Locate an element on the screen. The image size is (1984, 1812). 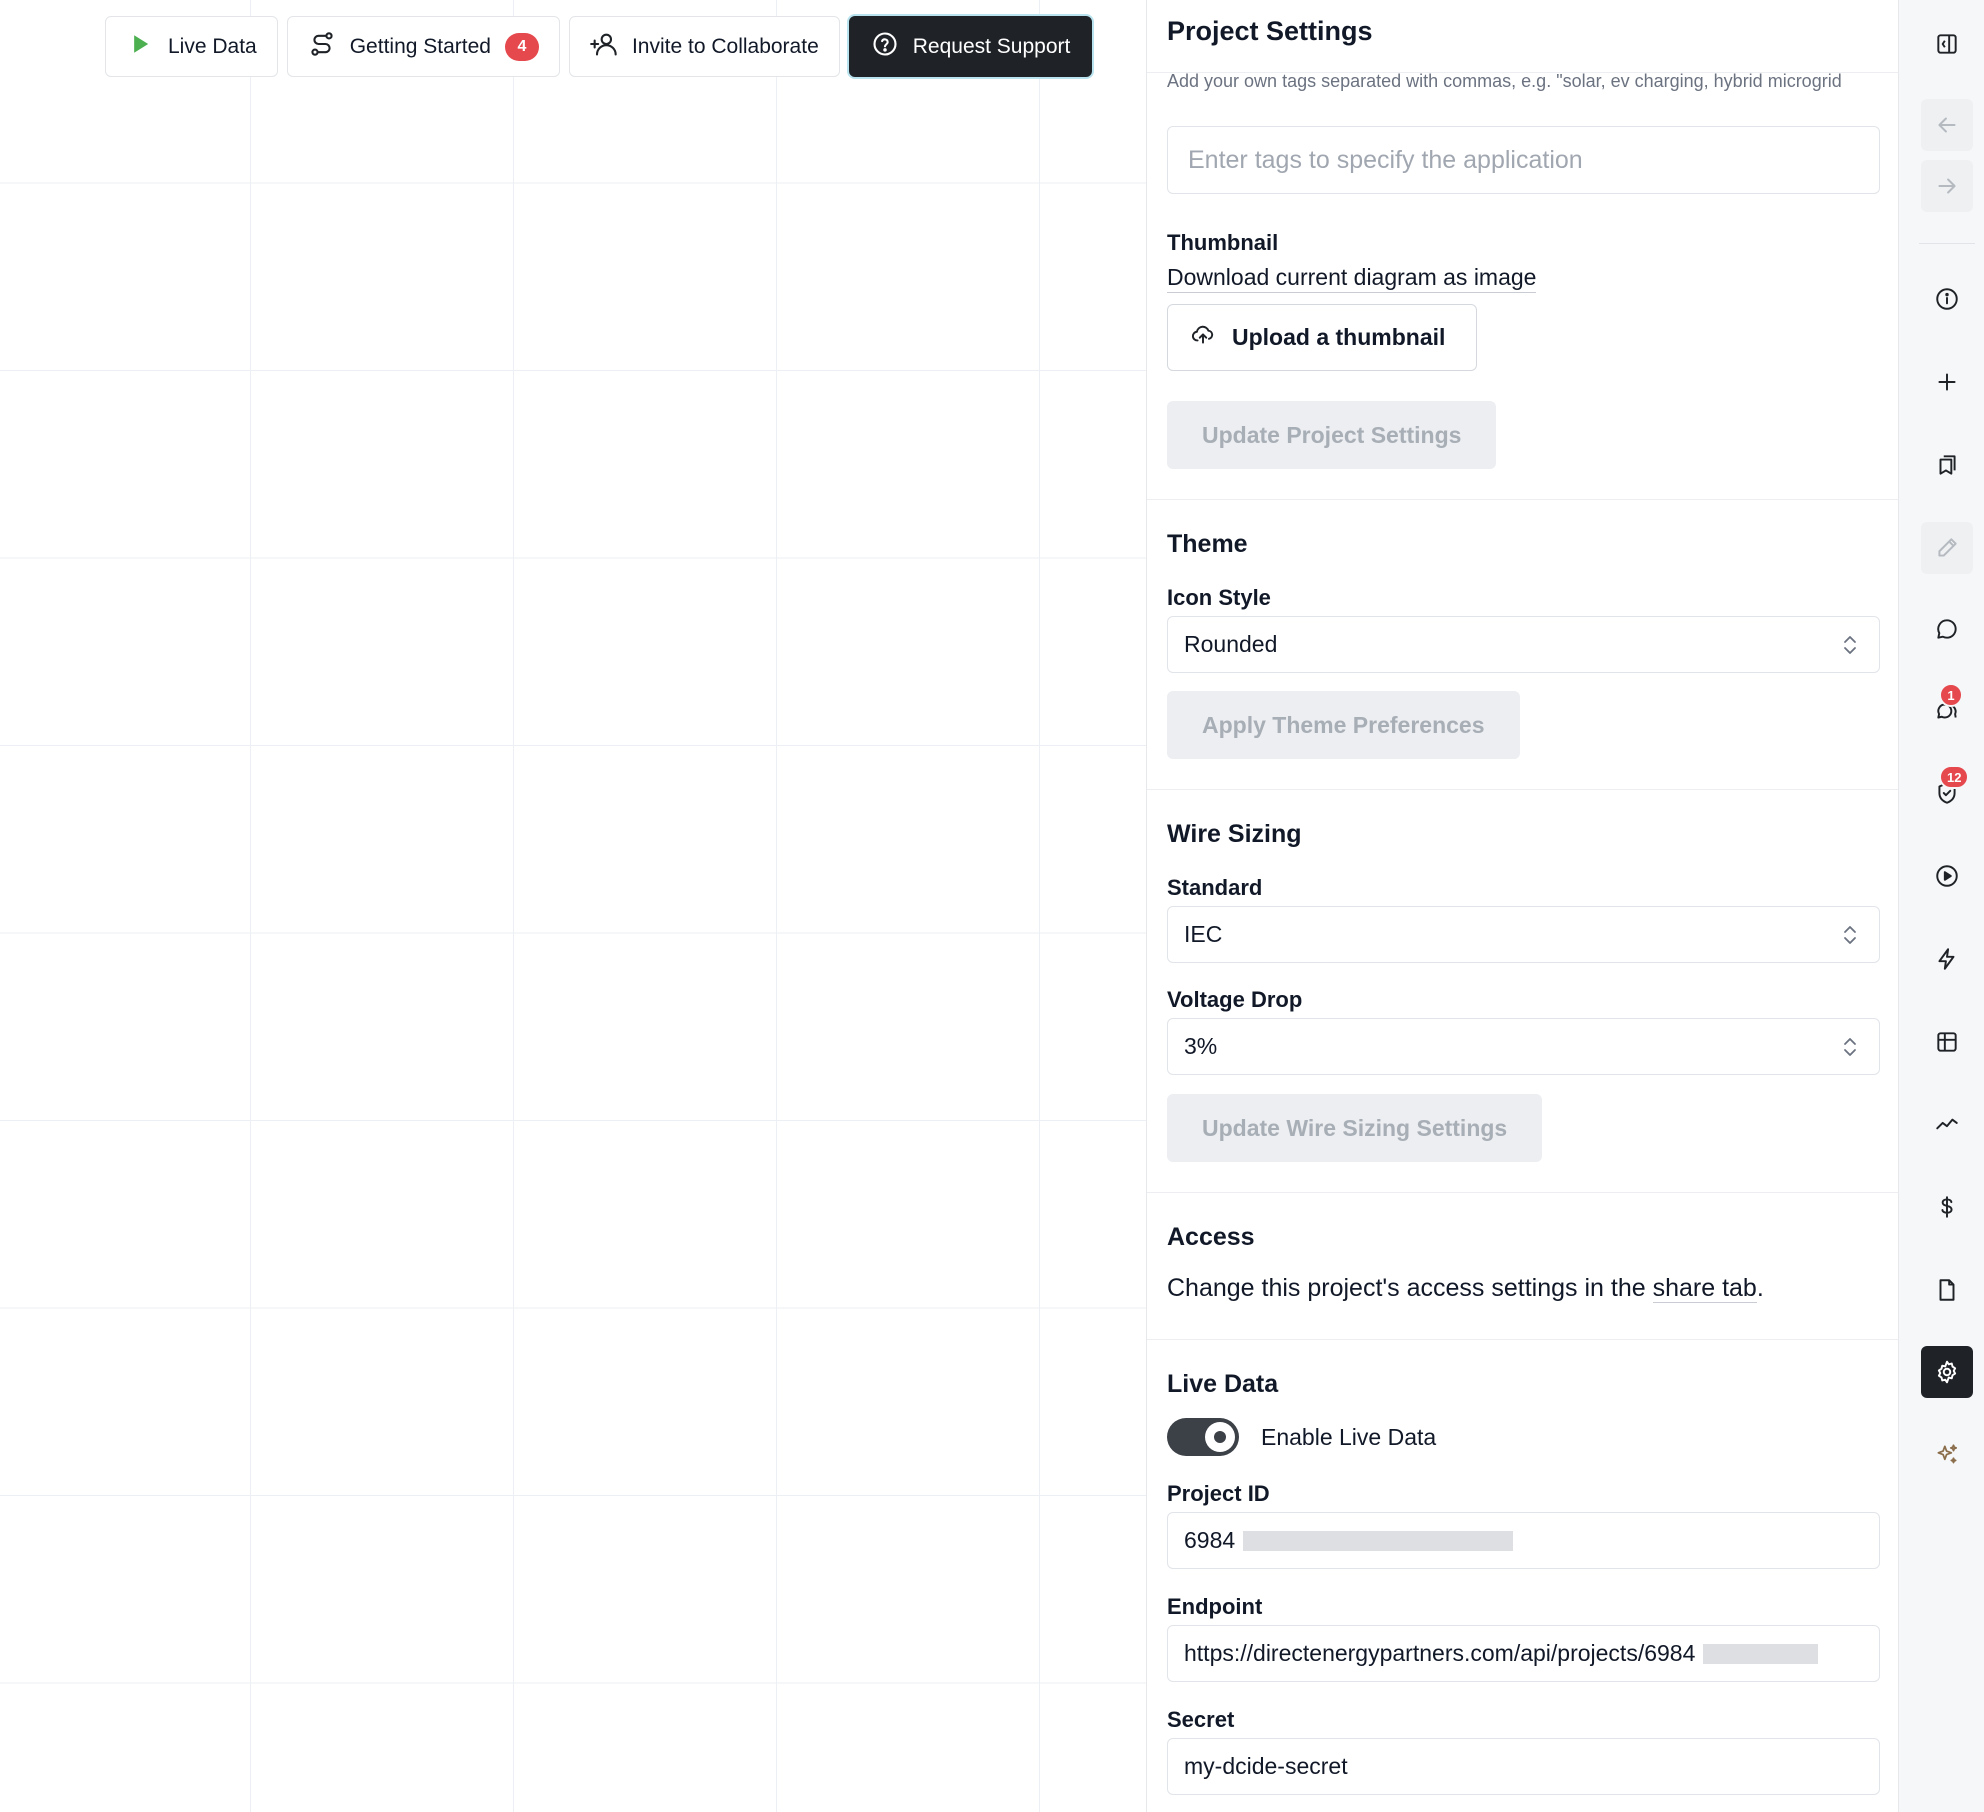
live-data-title: Live Data is located at coordinates (1223, 1384).